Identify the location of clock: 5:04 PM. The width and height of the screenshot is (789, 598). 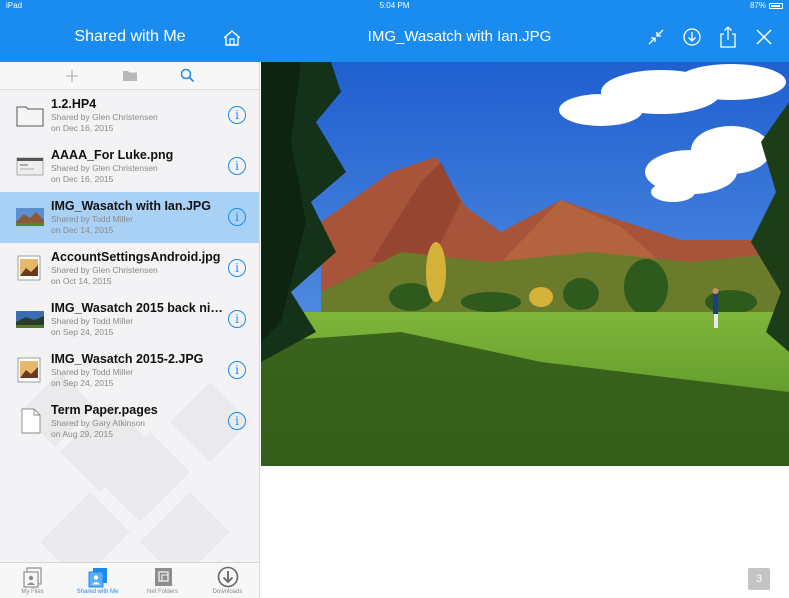
(394, 5).